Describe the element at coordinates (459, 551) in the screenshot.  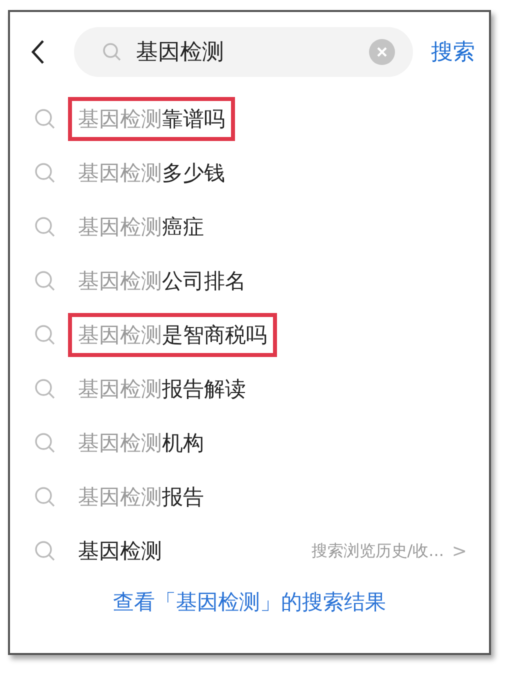
I see `chevron-icon: >` at that location.